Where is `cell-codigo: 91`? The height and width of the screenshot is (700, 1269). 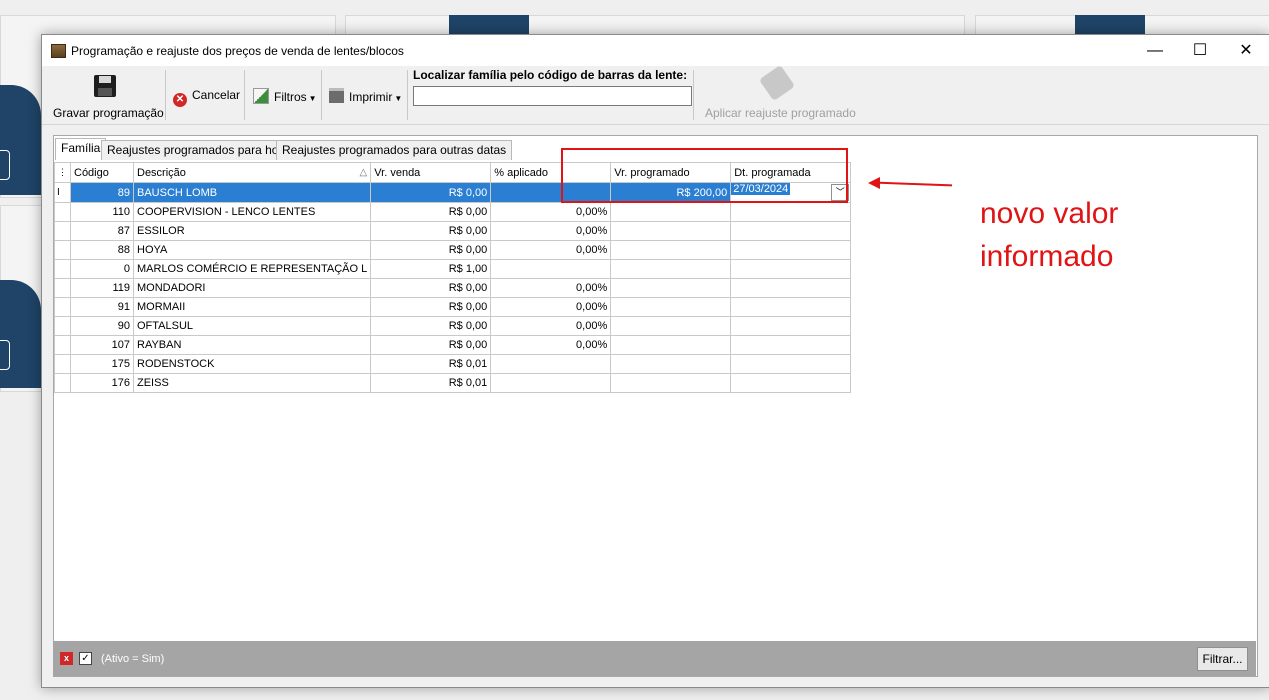
cell-codigo: 91 is located at coordinates (102, 307).